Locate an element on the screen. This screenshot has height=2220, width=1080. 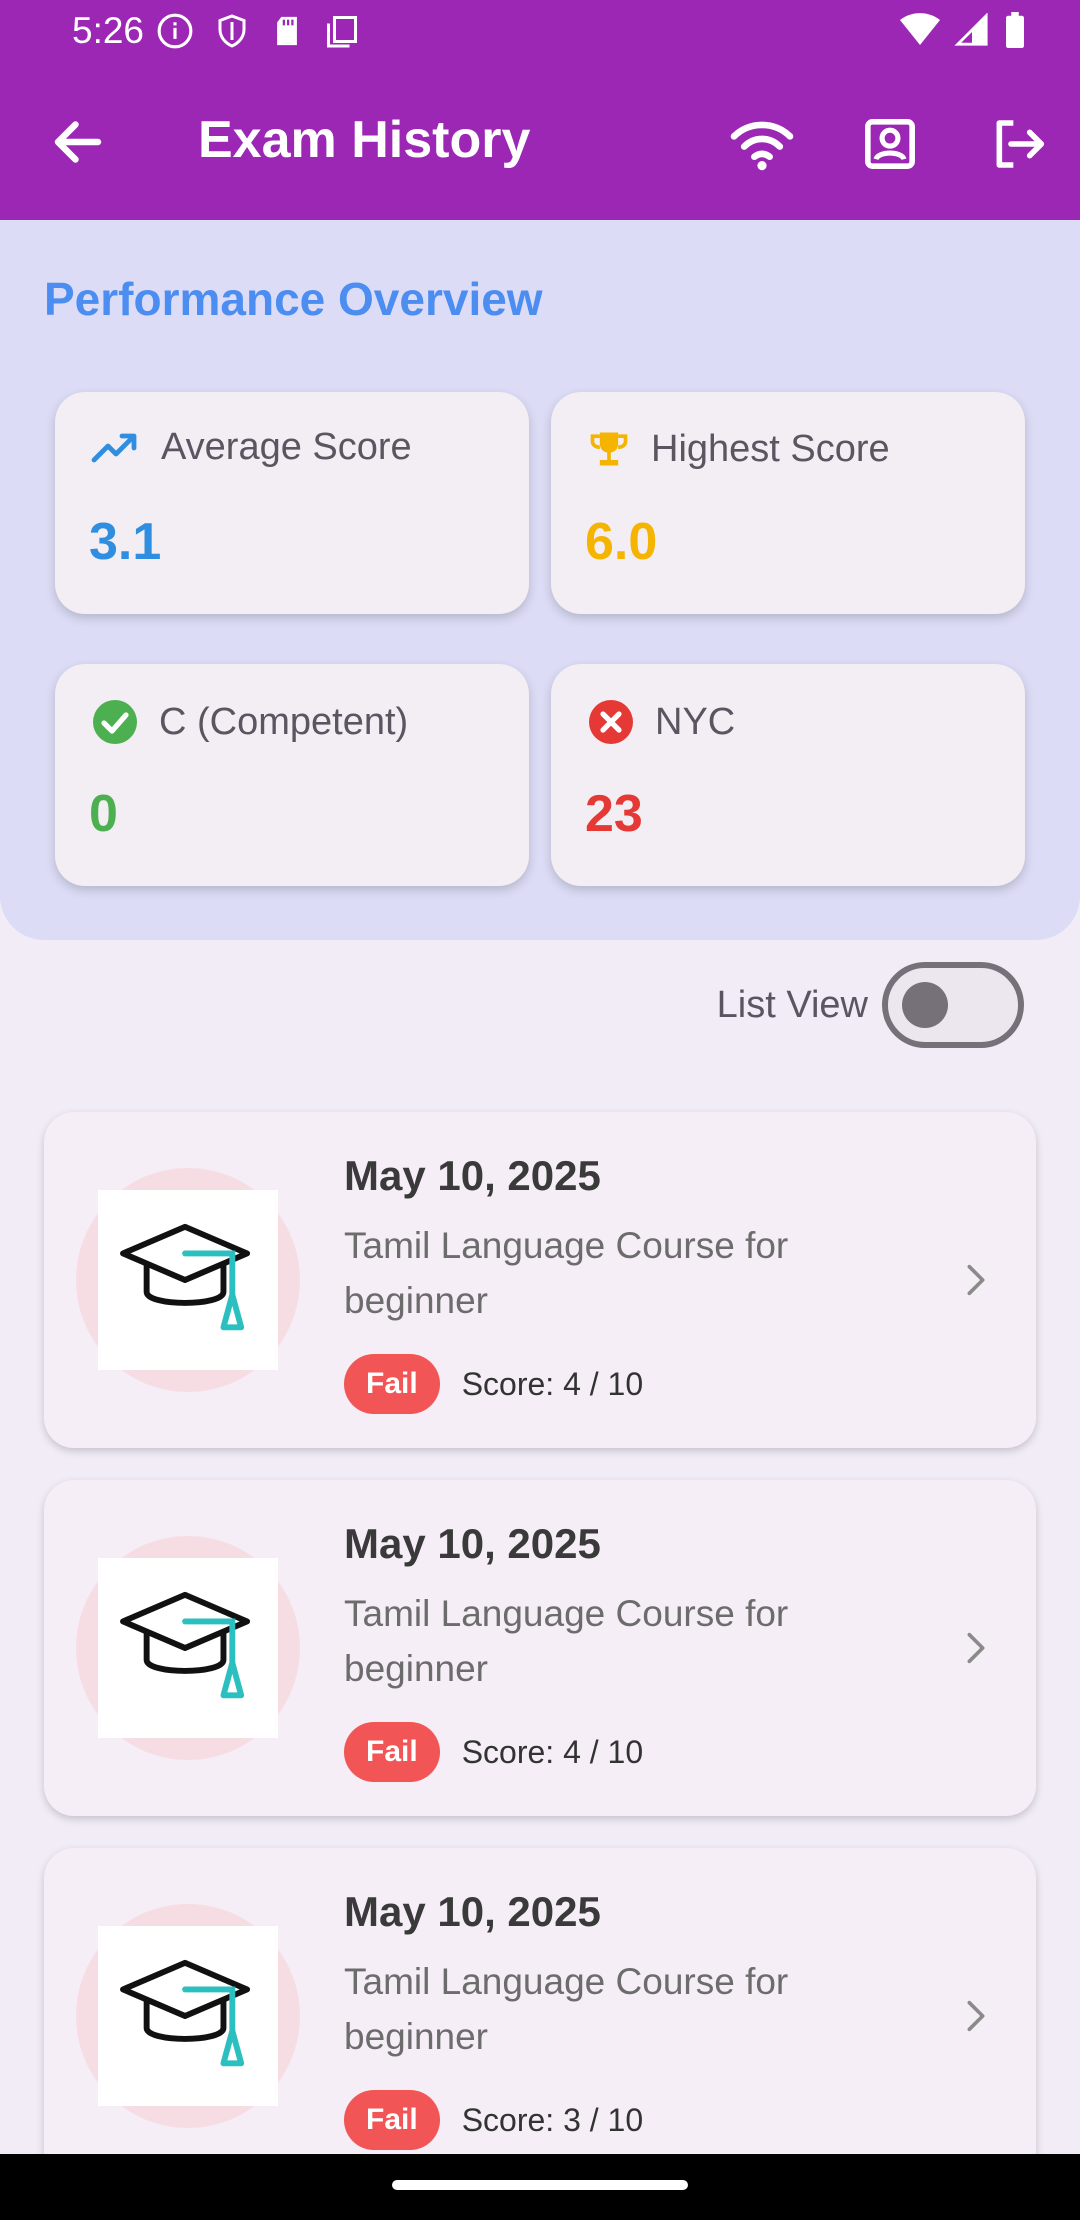
app-bar: 5:26 Exam History is located at coordinates (540, 110).